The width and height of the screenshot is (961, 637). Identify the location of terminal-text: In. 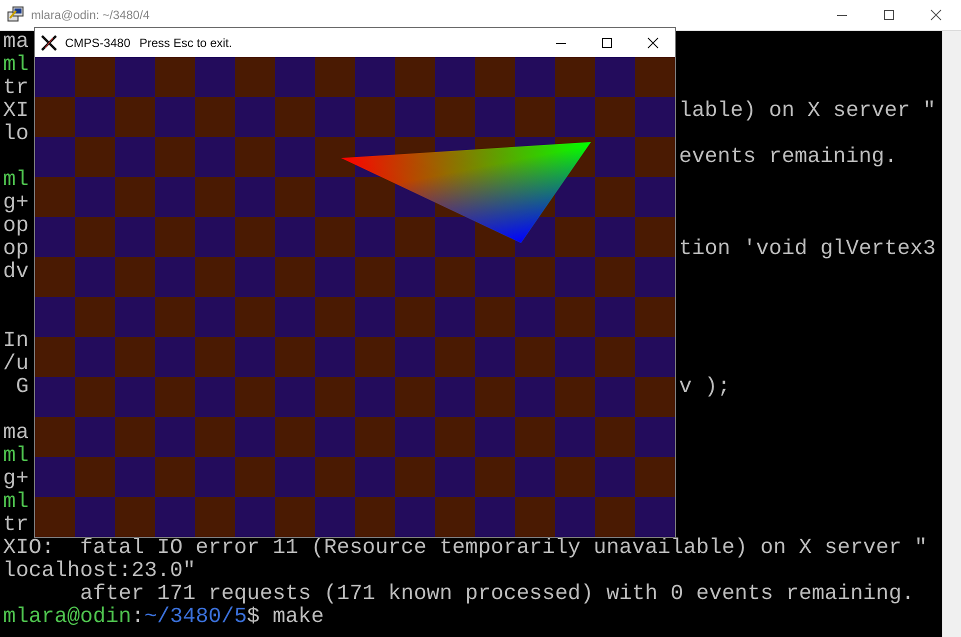
(16, 341).